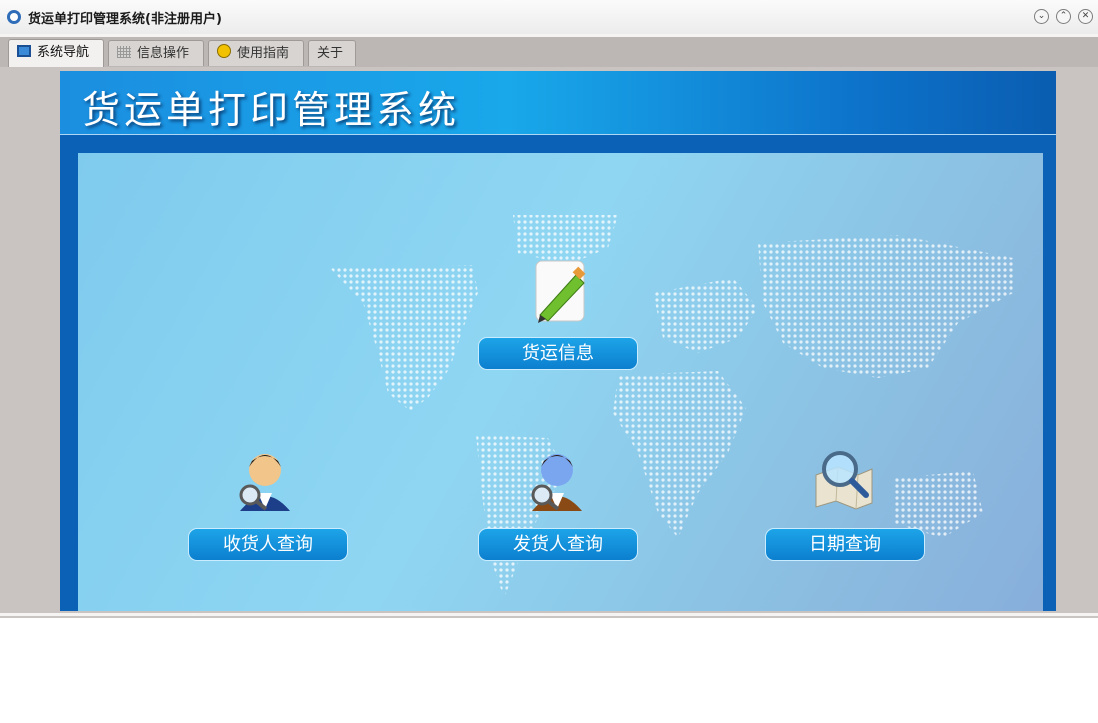 The image size is (1098, 723). Describe the element at coordinates (558, 544) in the screenshot. I see `sender-query-button: 发货人查询` at that location.